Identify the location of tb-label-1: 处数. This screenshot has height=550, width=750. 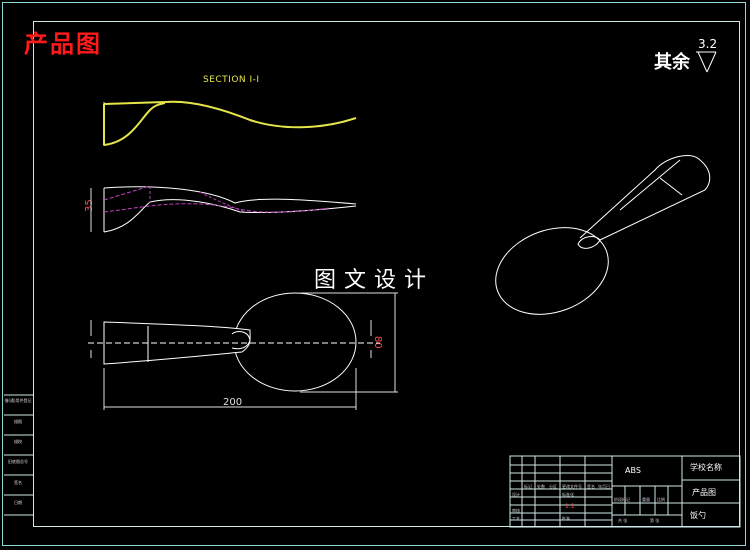
(541, 486).